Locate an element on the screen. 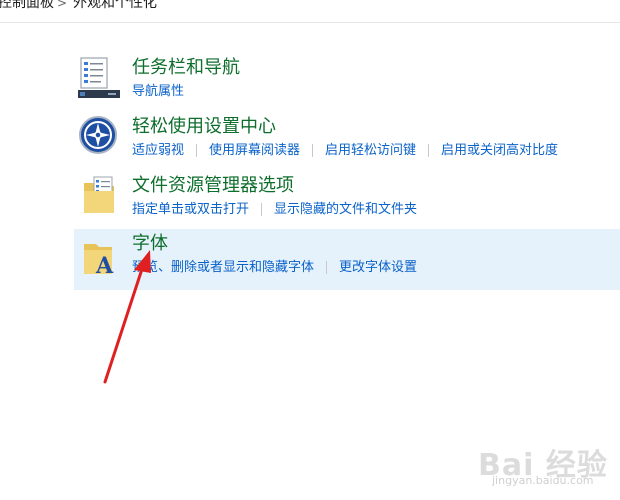  folder-checklist-icon is located at coordinates (103, 196).